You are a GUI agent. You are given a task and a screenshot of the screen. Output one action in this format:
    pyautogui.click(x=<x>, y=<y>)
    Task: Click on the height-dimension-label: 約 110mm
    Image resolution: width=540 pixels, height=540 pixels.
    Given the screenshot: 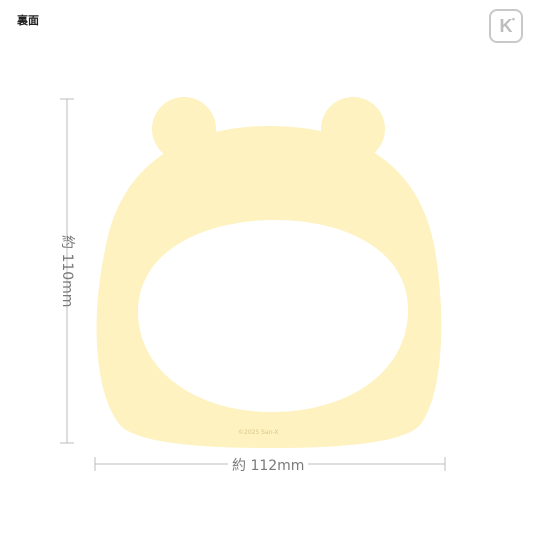 What is the action you would take?
    pyautogui.click(x=67, y=271)
    